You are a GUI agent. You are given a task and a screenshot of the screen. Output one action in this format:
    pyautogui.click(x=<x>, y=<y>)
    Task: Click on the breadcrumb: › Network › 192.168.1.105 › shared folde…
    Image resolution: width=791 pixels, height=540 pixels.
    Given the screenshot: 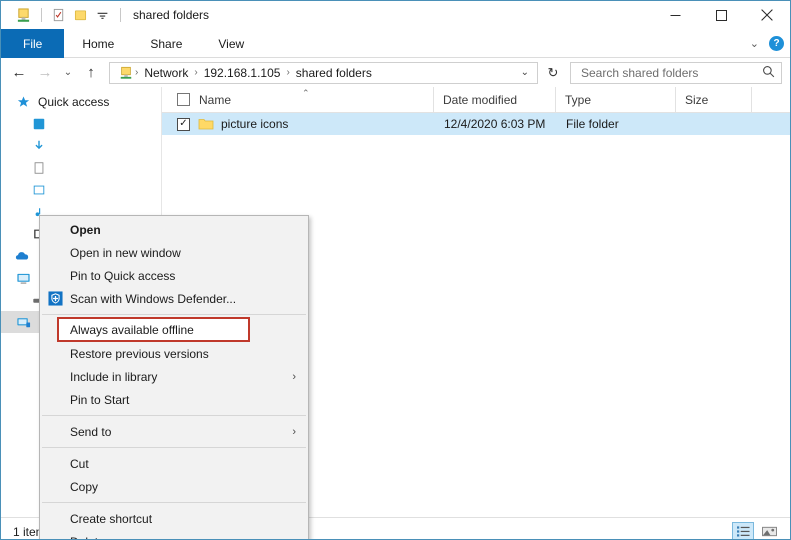 What is the action you would take?
    pyautogui.click(x=323, y=72)
    